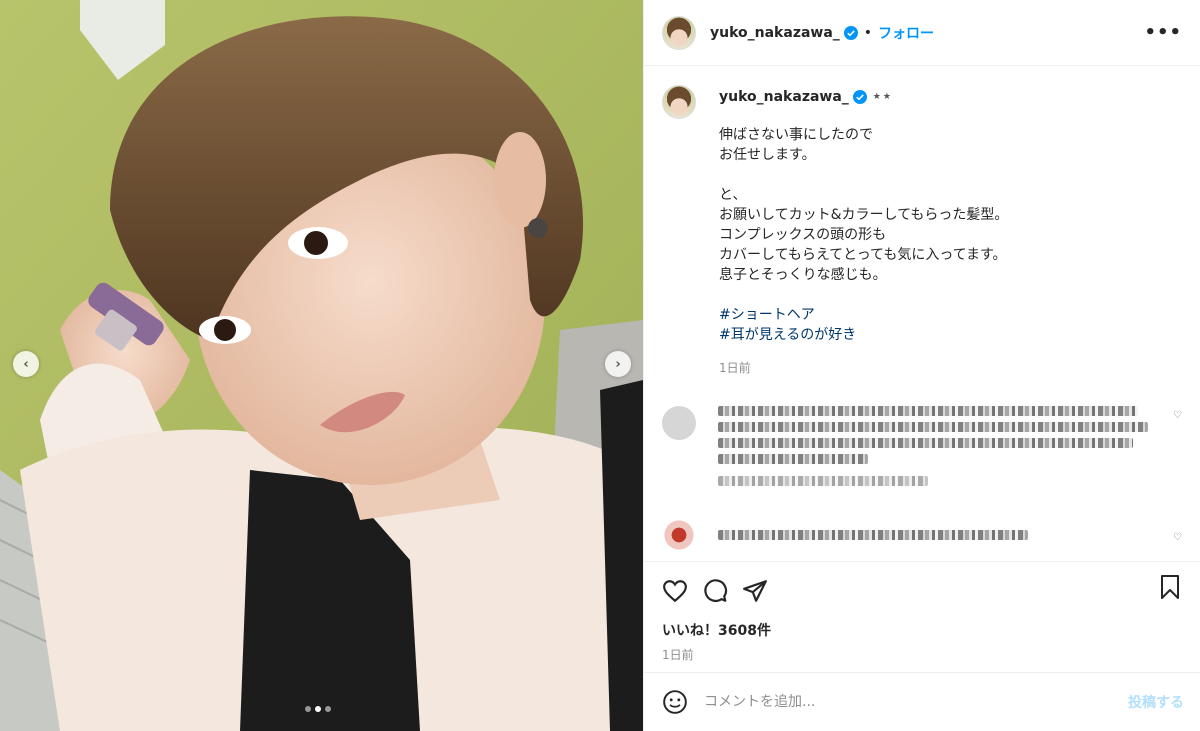  I want to click on share-icon, so click(755, 591).